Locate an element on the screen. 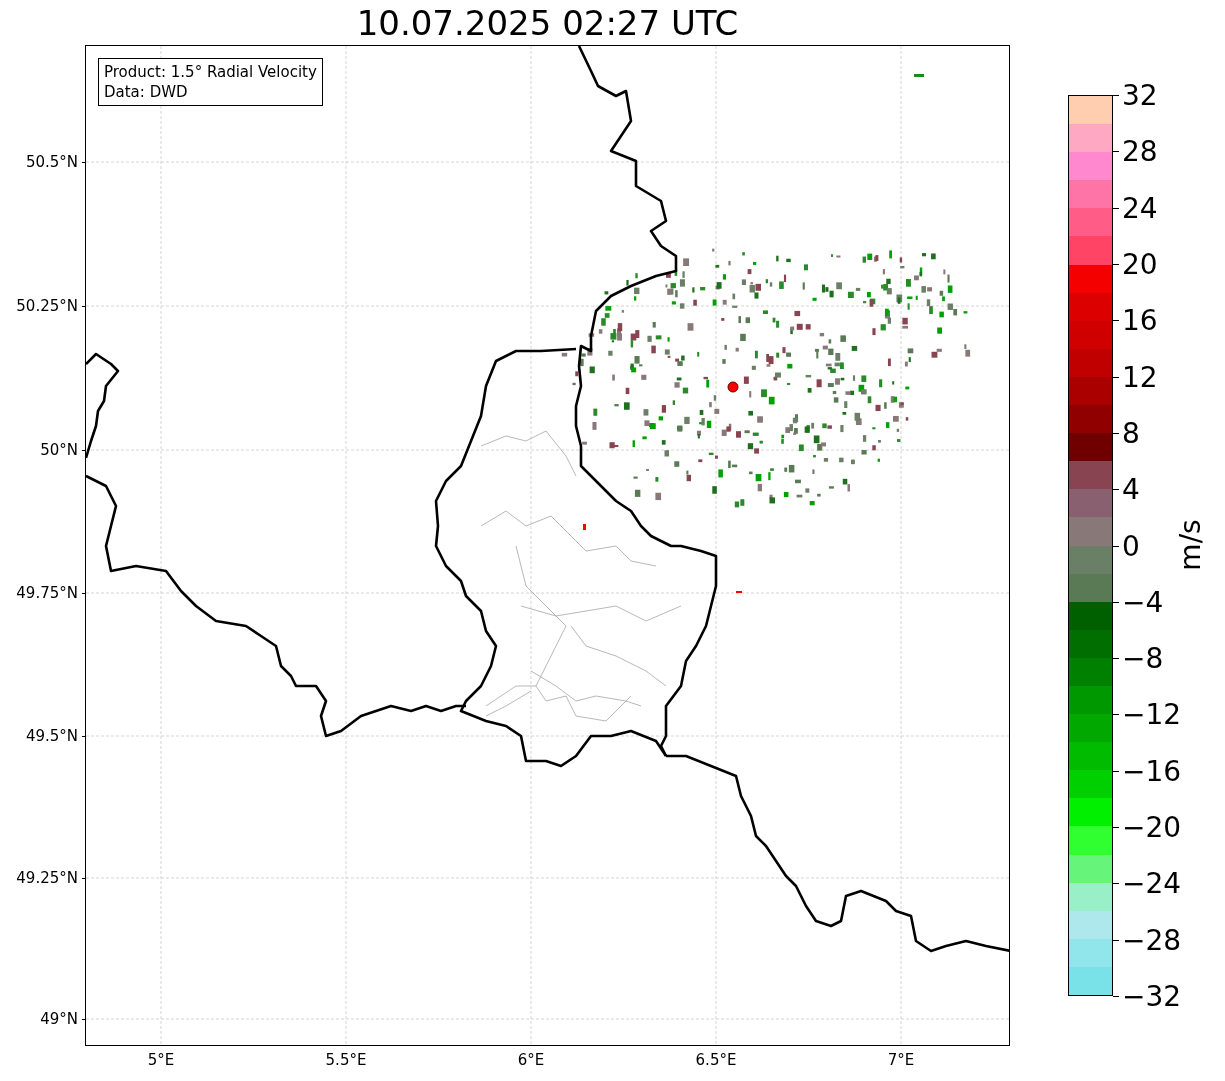 The width and height of the screenshot is (1225, 1081). chart-title: 10.07.2025 02:27 UTC is located at coordinates (547, 23).